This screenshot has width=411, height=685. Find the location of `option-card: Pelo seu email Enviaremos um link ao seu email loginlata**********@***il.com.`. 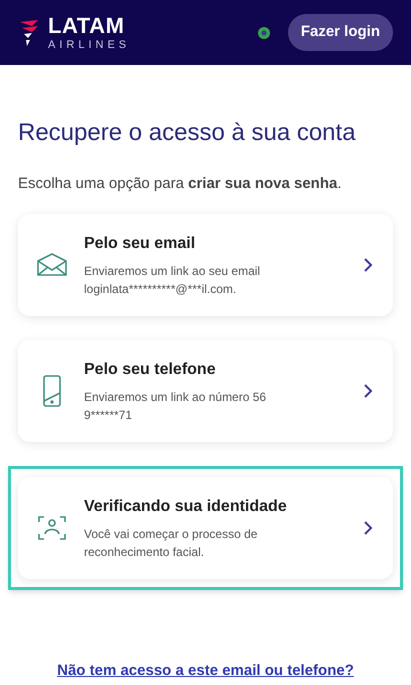

option-card: Pelo seu email Enviaremos um link ao seu email loginlata**********@***il.com. is located at coordinates (205, 265).